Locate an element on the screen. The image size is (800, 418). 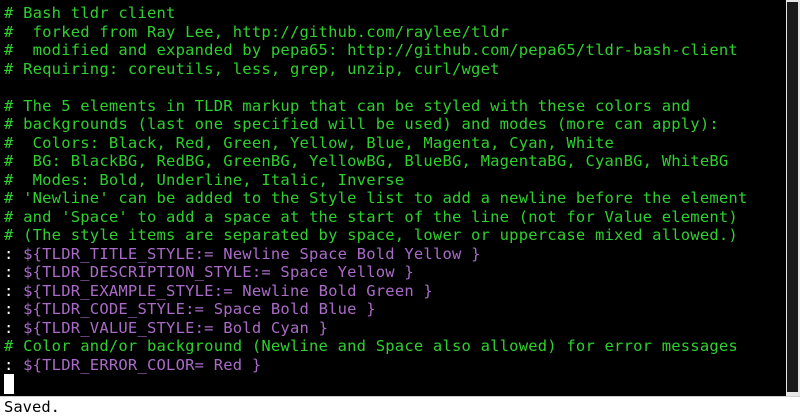
status-bar: Saved. is located at coordinates (400, 407).